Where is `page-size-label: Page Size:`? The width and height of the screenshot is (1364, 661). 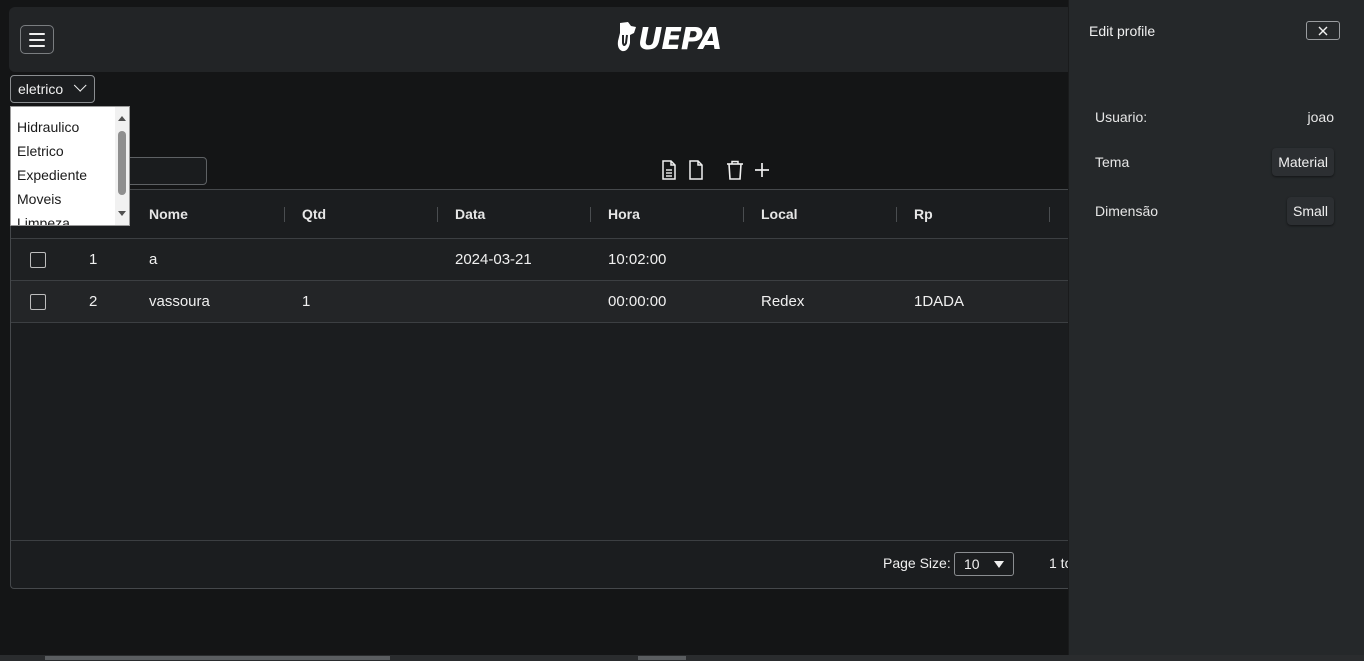
page-size-label: Page Size: is located at coordinates (917, 563).